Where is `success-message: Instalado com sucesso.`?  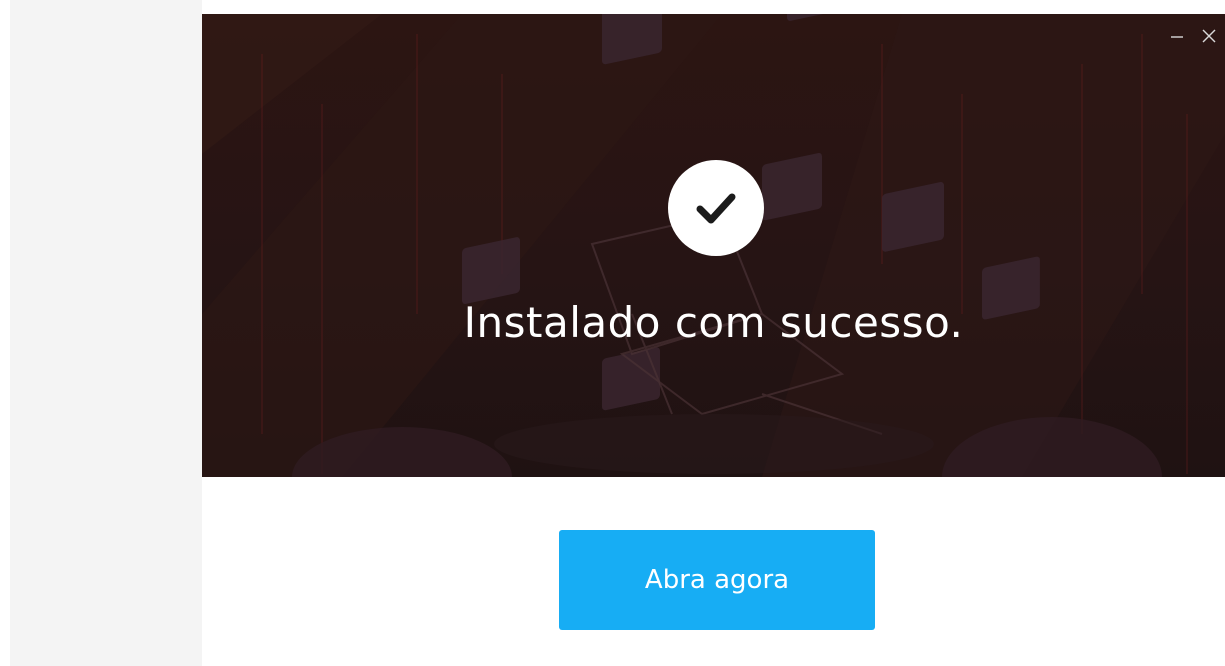 success-message: Instalado com sucesso. is located at coordinates (713, 322).